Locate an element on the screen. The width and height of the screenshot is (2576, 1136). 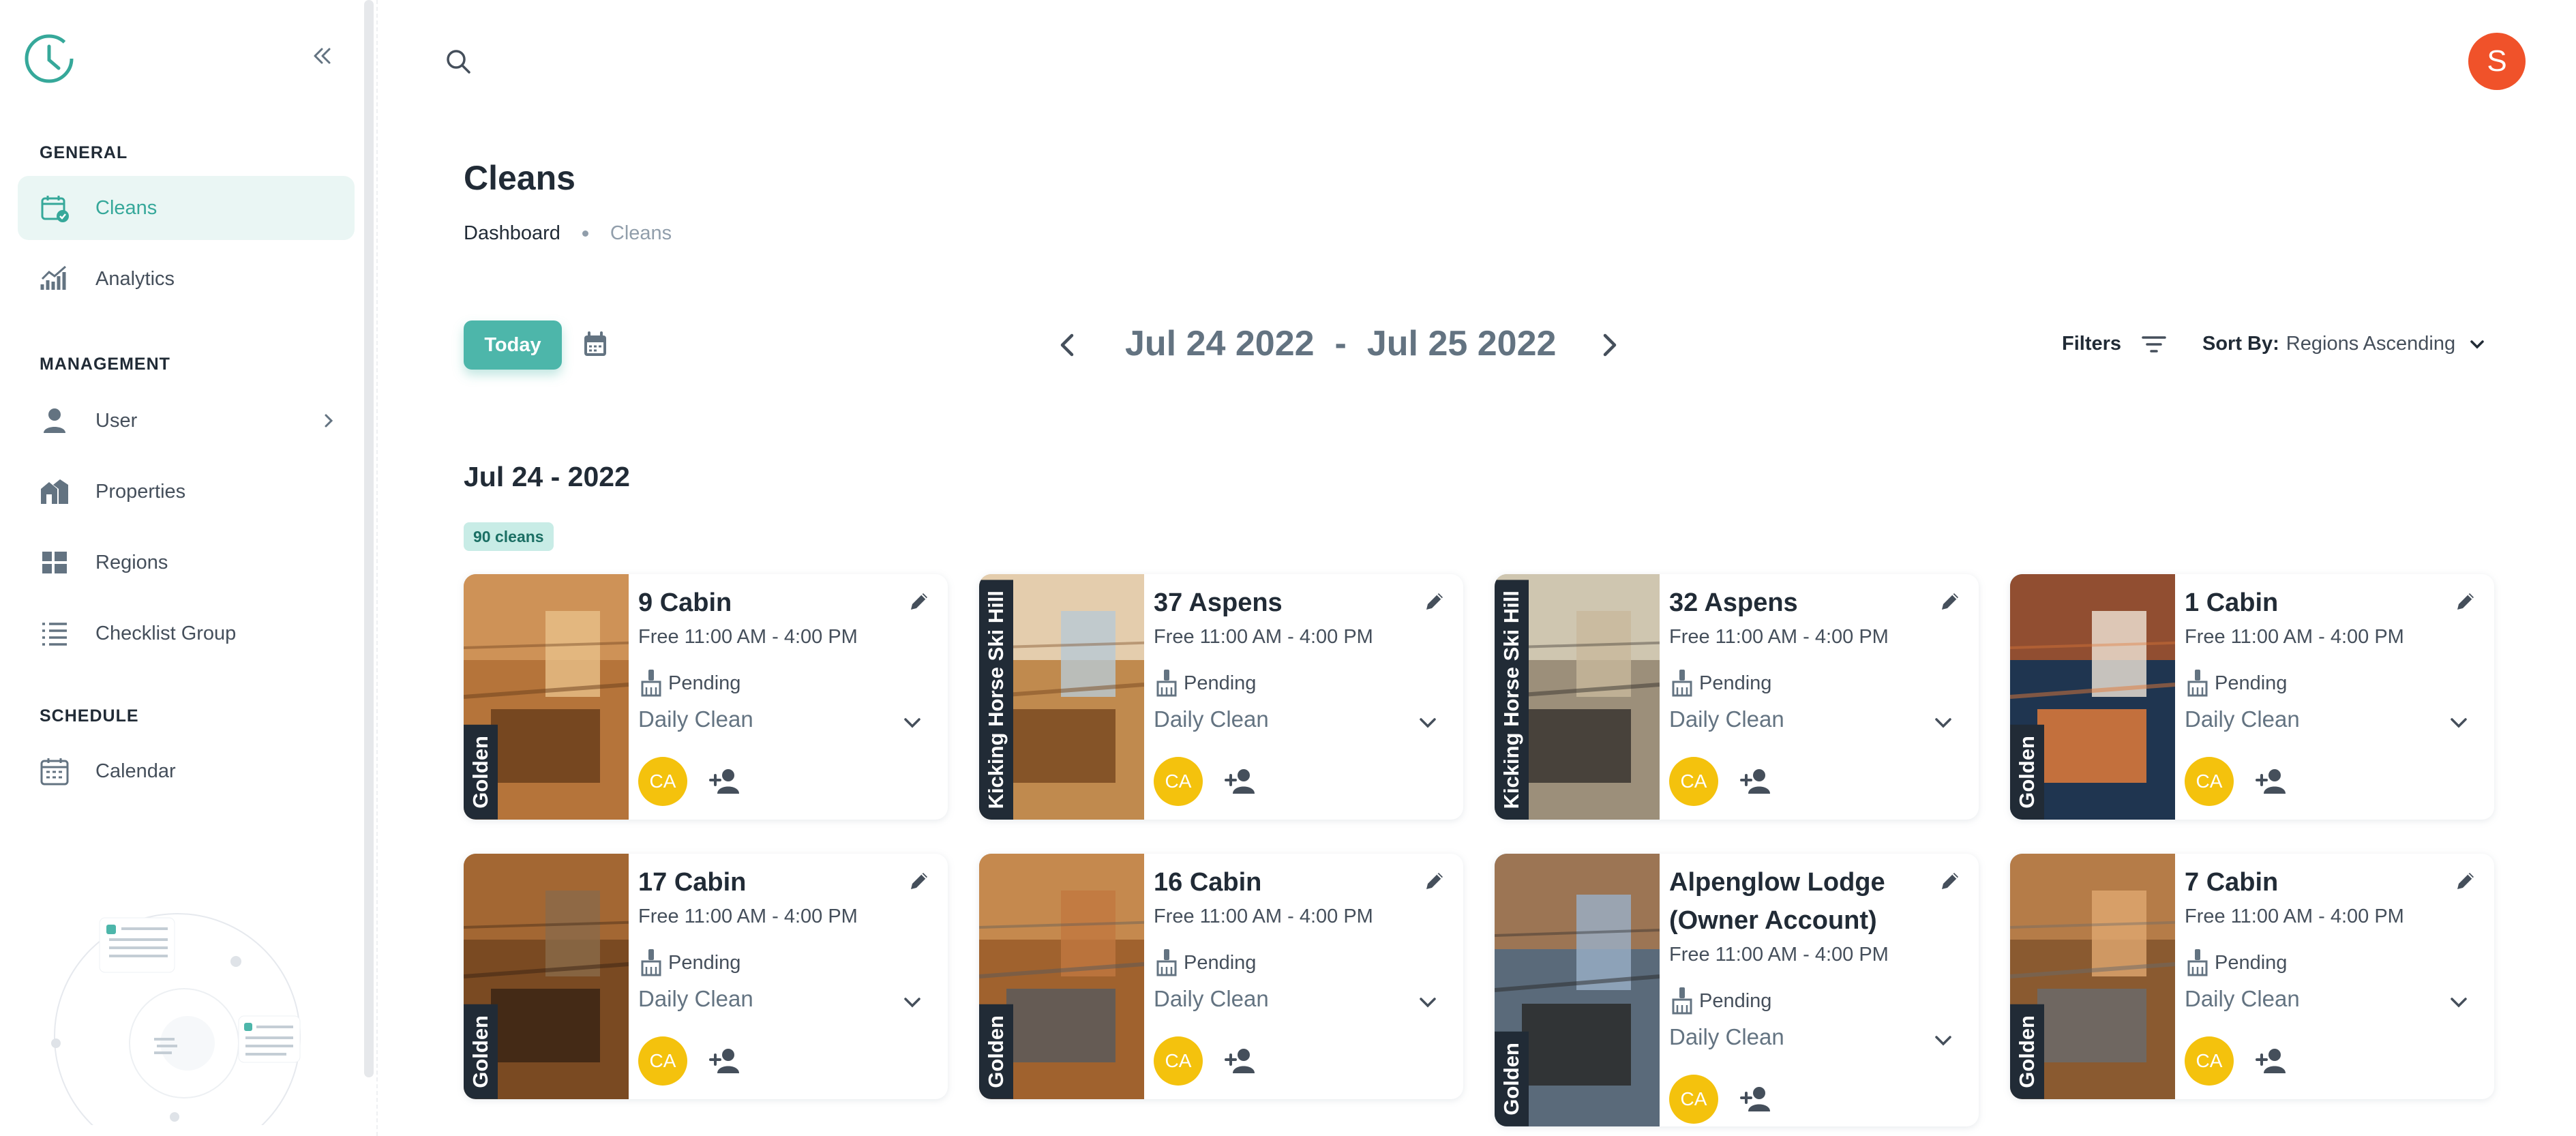
property-title: Alpenglow Lodge (Owner Account) is located at coordinates (1777, 902).